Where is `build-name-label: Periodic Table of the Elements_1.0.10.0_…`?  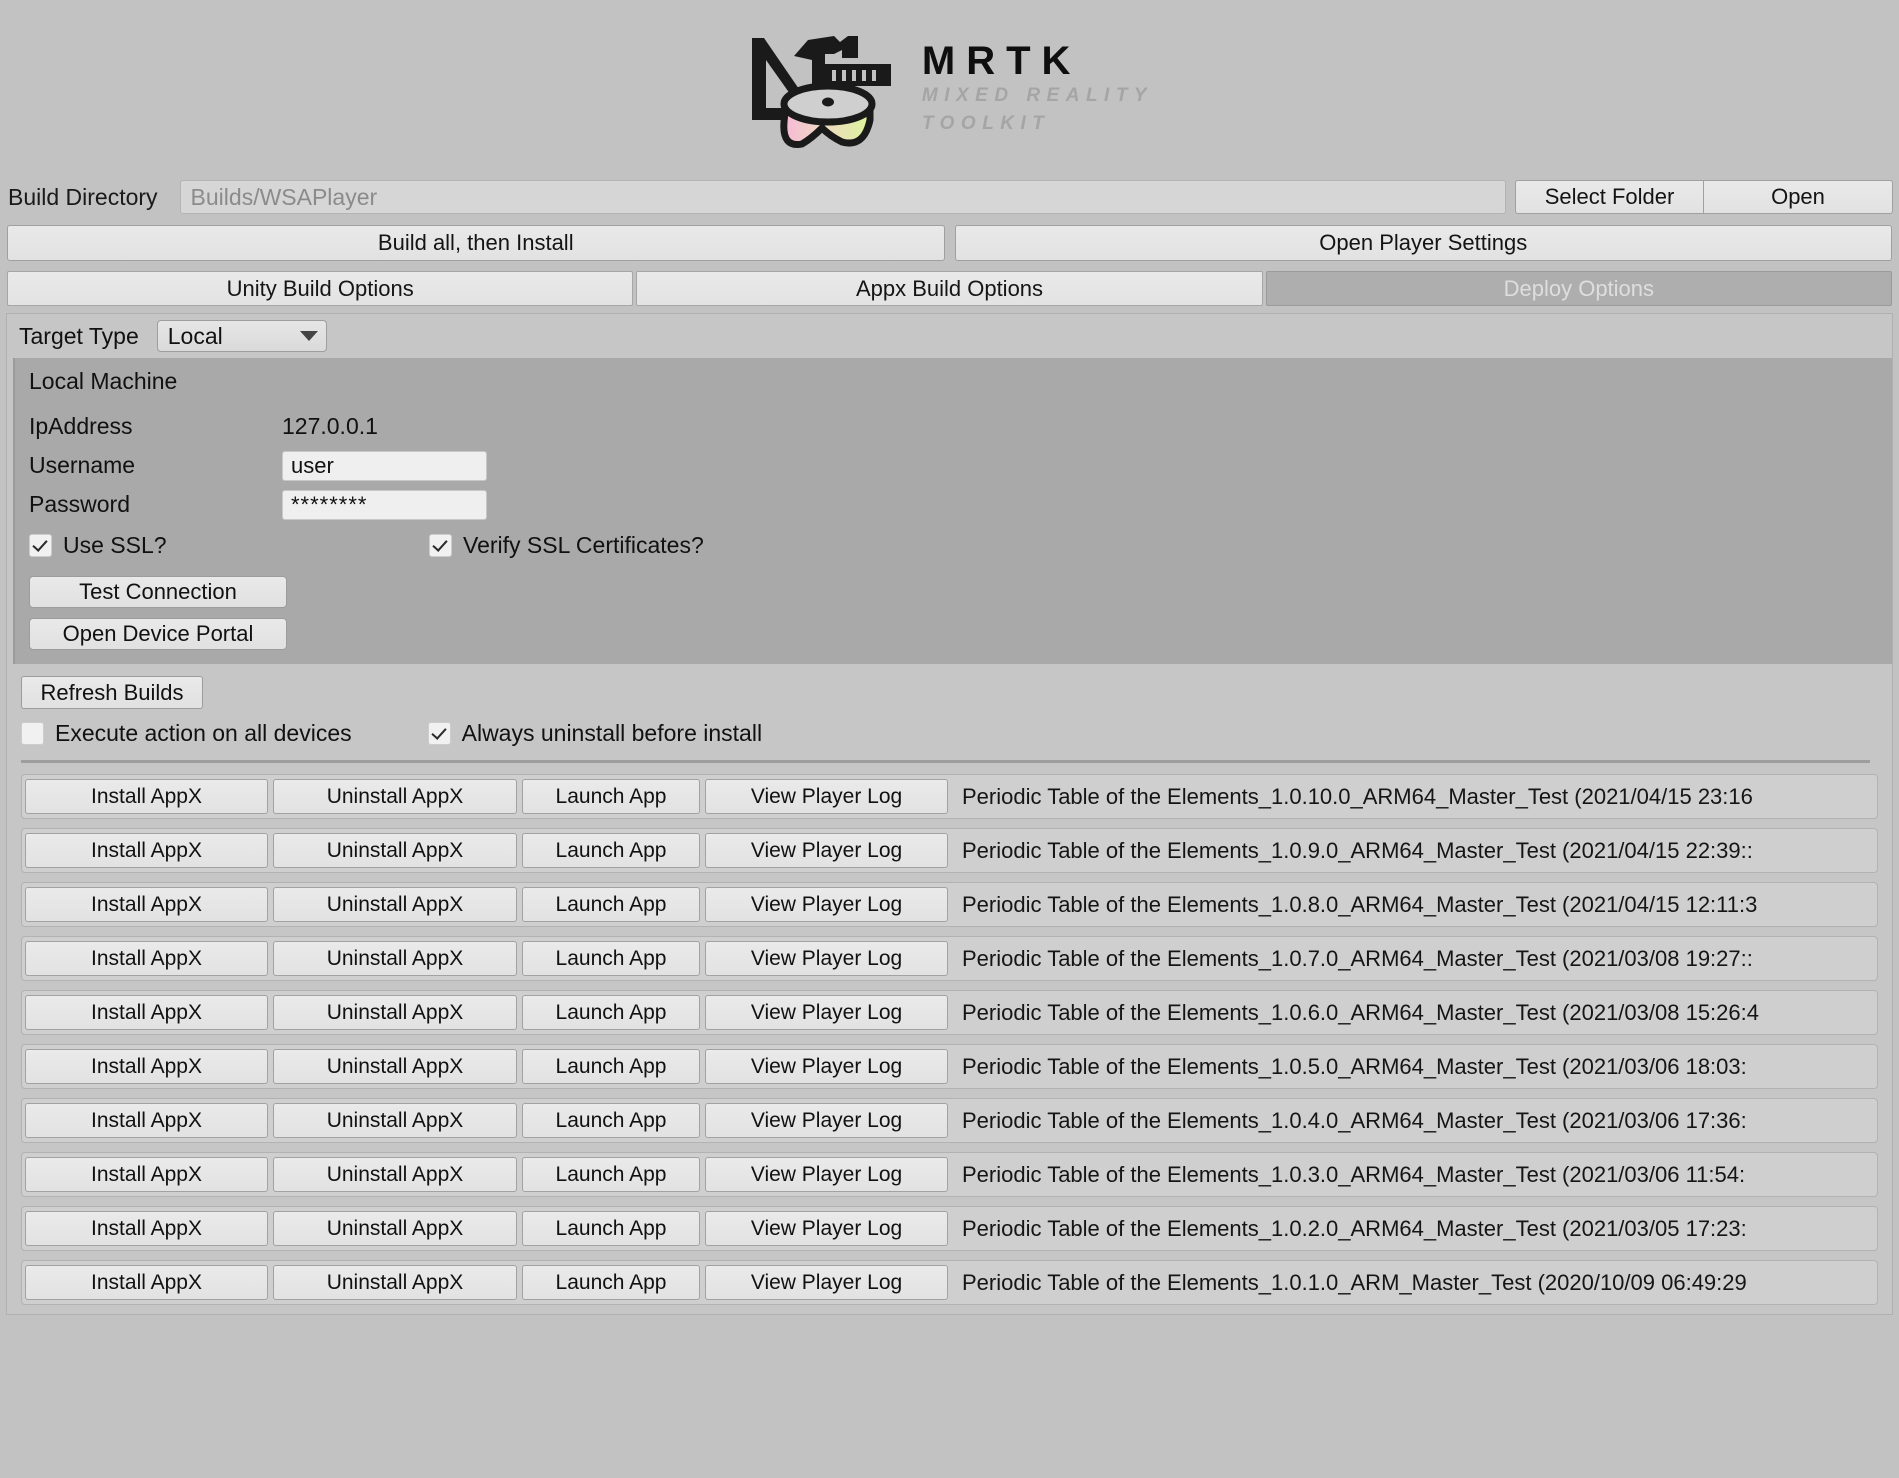
build-name-label: Periodic Table of the Elements_1.0.10.0_… is located at coordinates (1357, 796).